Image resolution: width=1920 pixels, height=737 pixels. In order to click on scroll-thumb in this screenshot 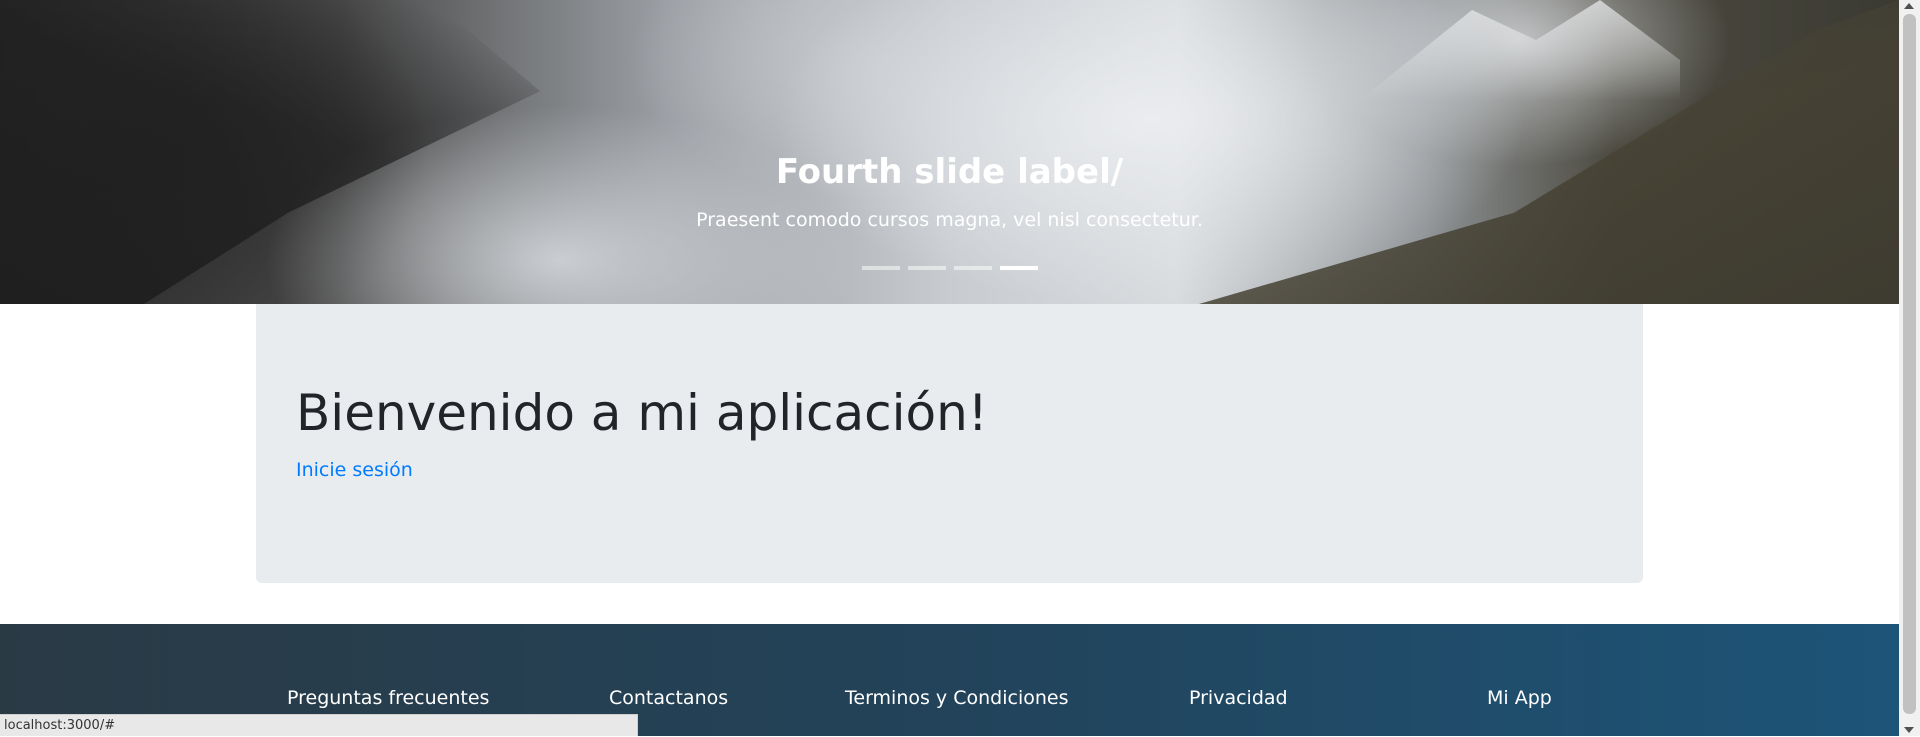, I will do `click(1909, 364)`.